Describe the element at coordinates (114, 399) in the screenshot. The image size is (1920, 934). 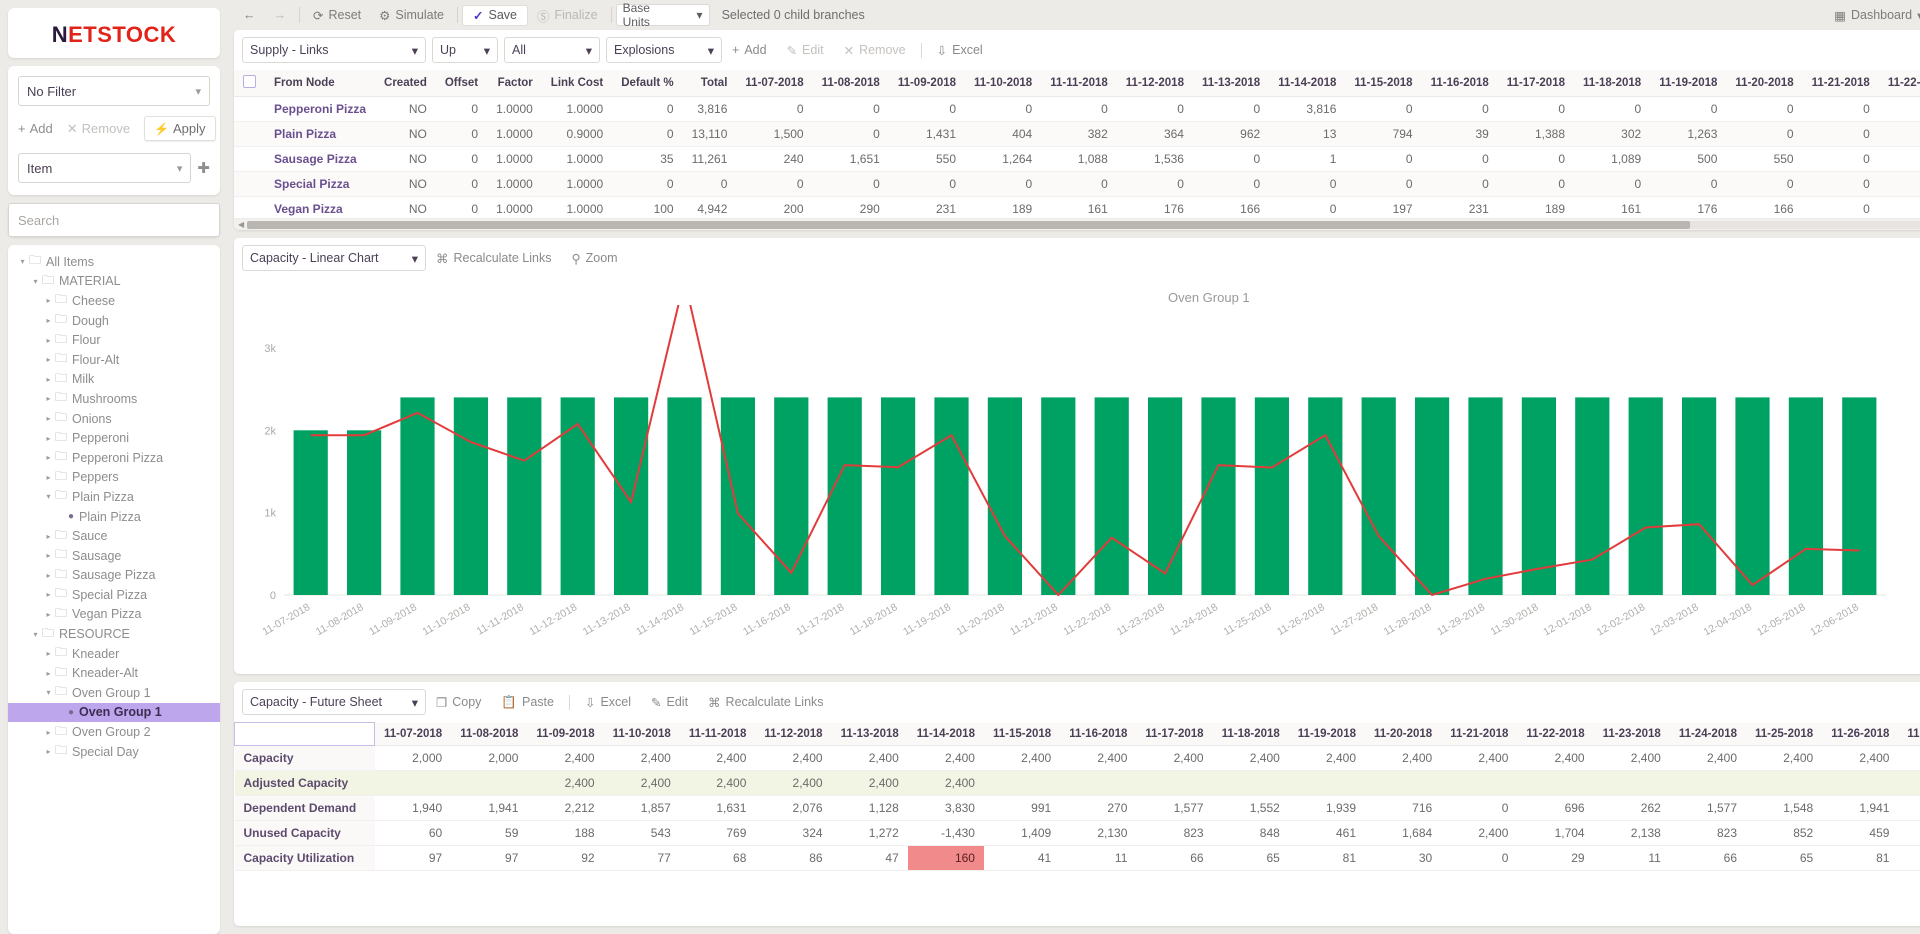
I see `tree-node: ▸ 🗀 Mushrooms` at that location.